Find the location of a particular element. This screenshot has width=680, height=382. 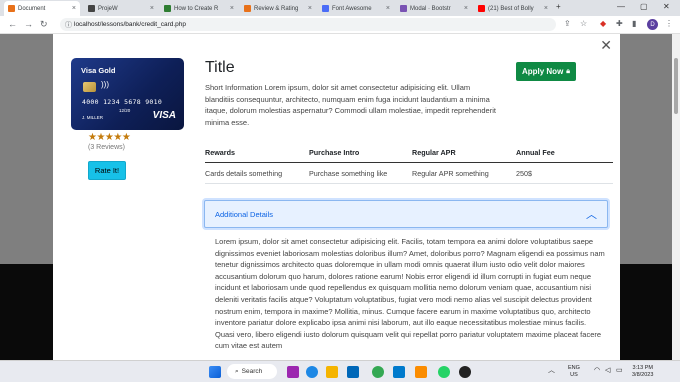

tab-font-awesome: Font Awesome × is located at coordinates (356, 8).